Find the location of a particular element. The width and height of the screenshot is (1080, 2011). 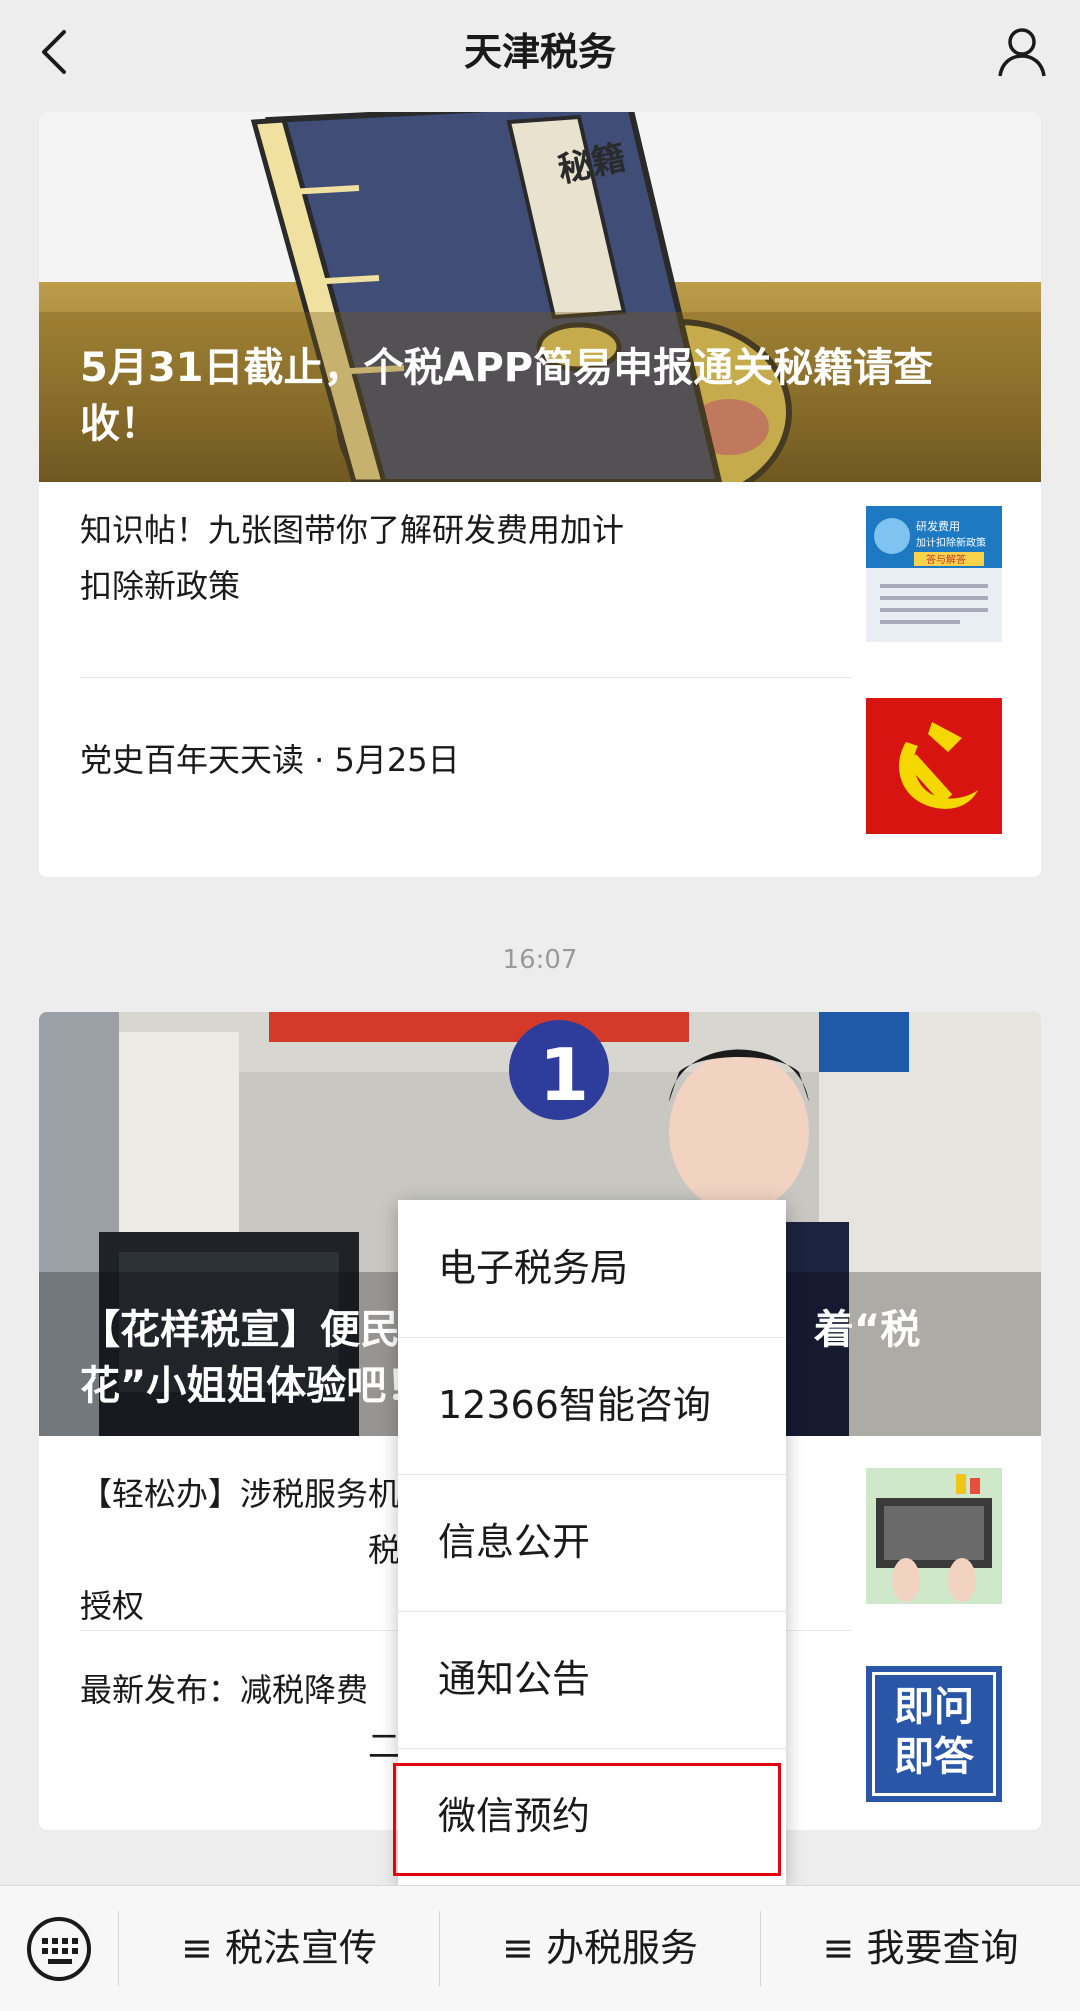

svg-text: 研发费用 is located at coordinates (938, 526).